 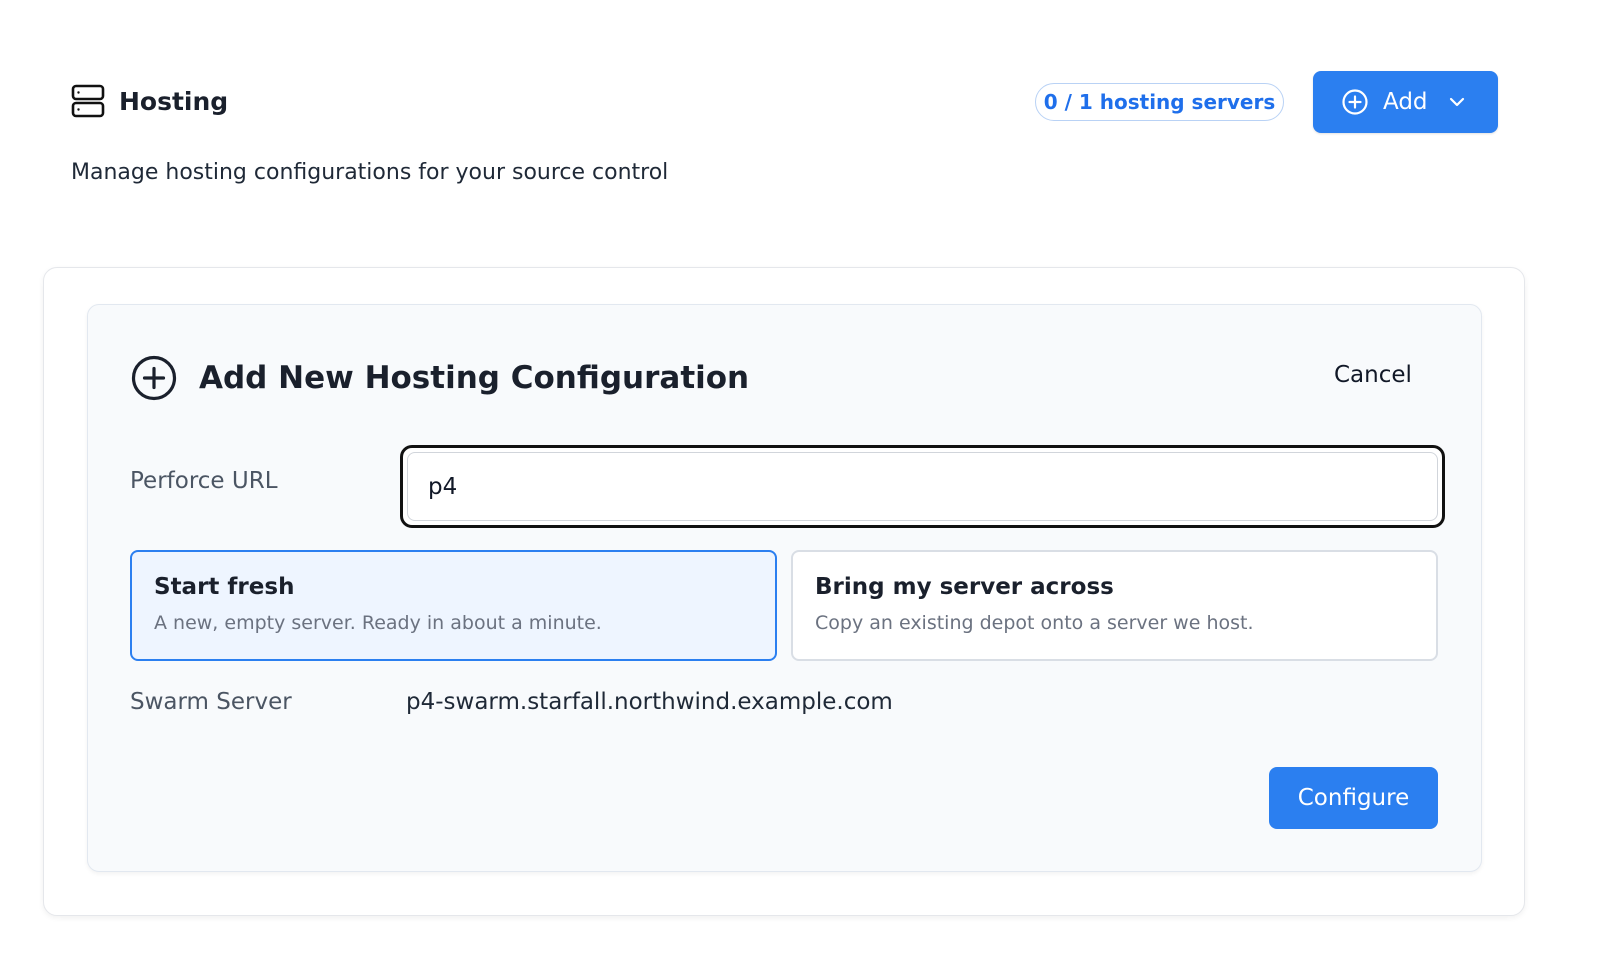 What do you see at coordinates (1159, 102) in the screenshot?
I see `hosting-servers-badge: 0 / 1 hosting servers` at bounding box center [1159, 102].